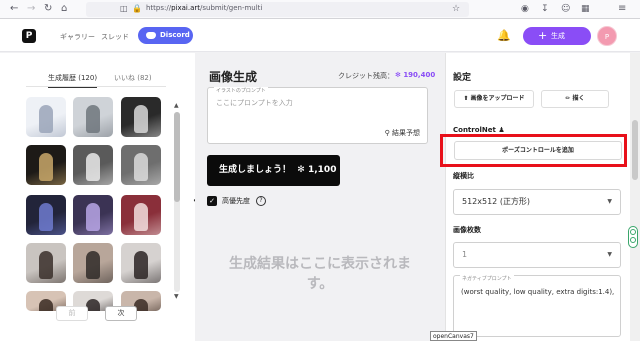  What do you see at coordinates (607, 36) in the screenshot?
I see `avatar: P` at bounding box center [607, 36].